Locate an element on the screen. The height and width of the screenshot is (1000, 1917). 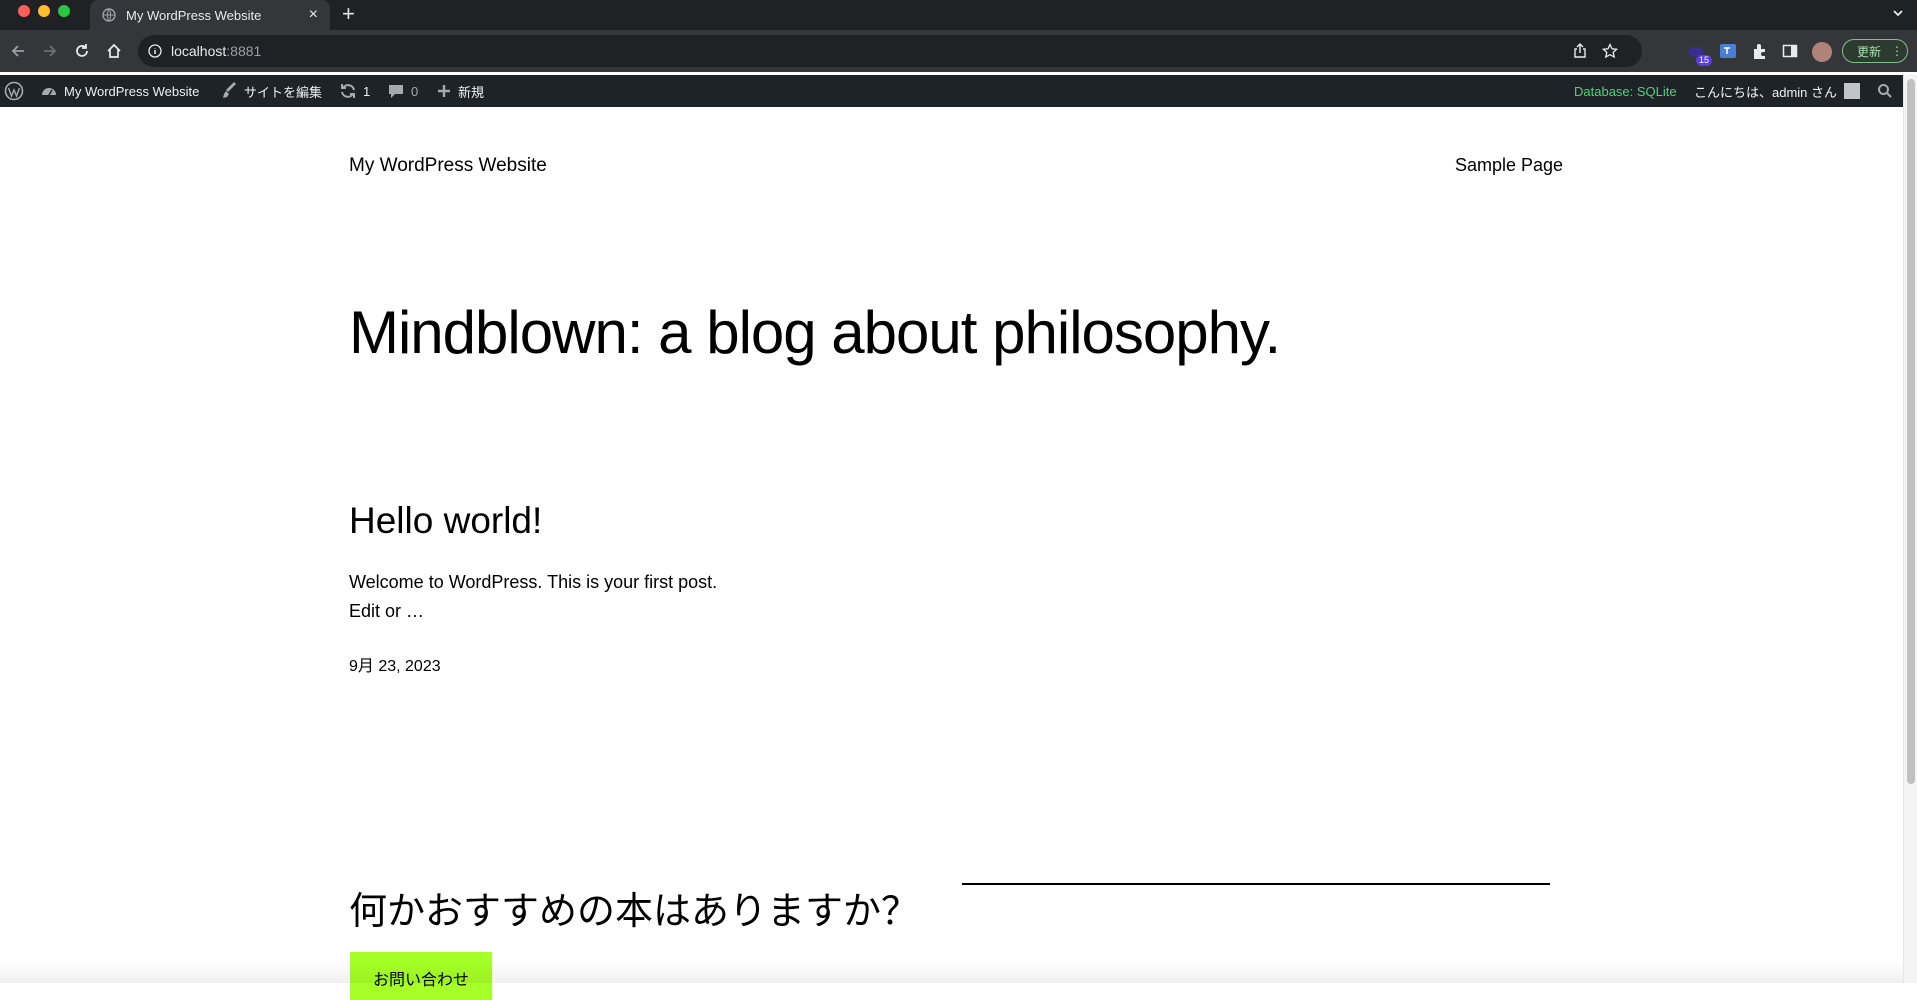
translate-icon is located at coordinates (1728, 51).